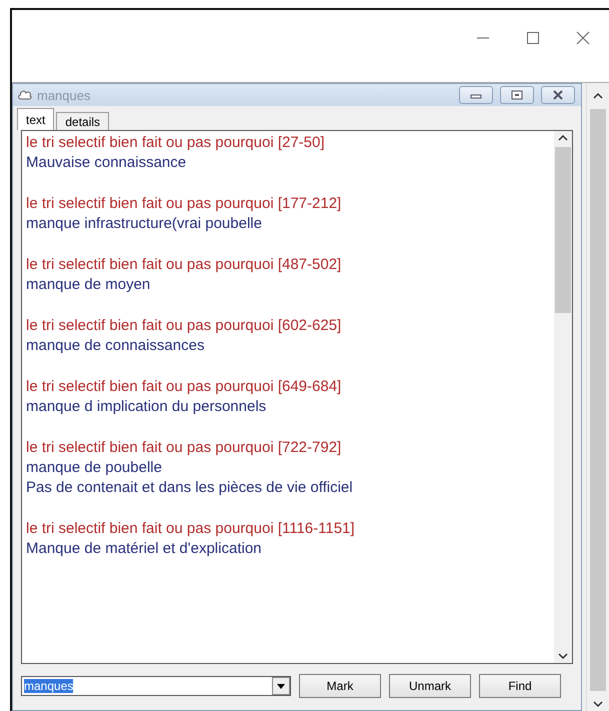  I want to click on quote-text: manque de poubelle, so click(94, 468).